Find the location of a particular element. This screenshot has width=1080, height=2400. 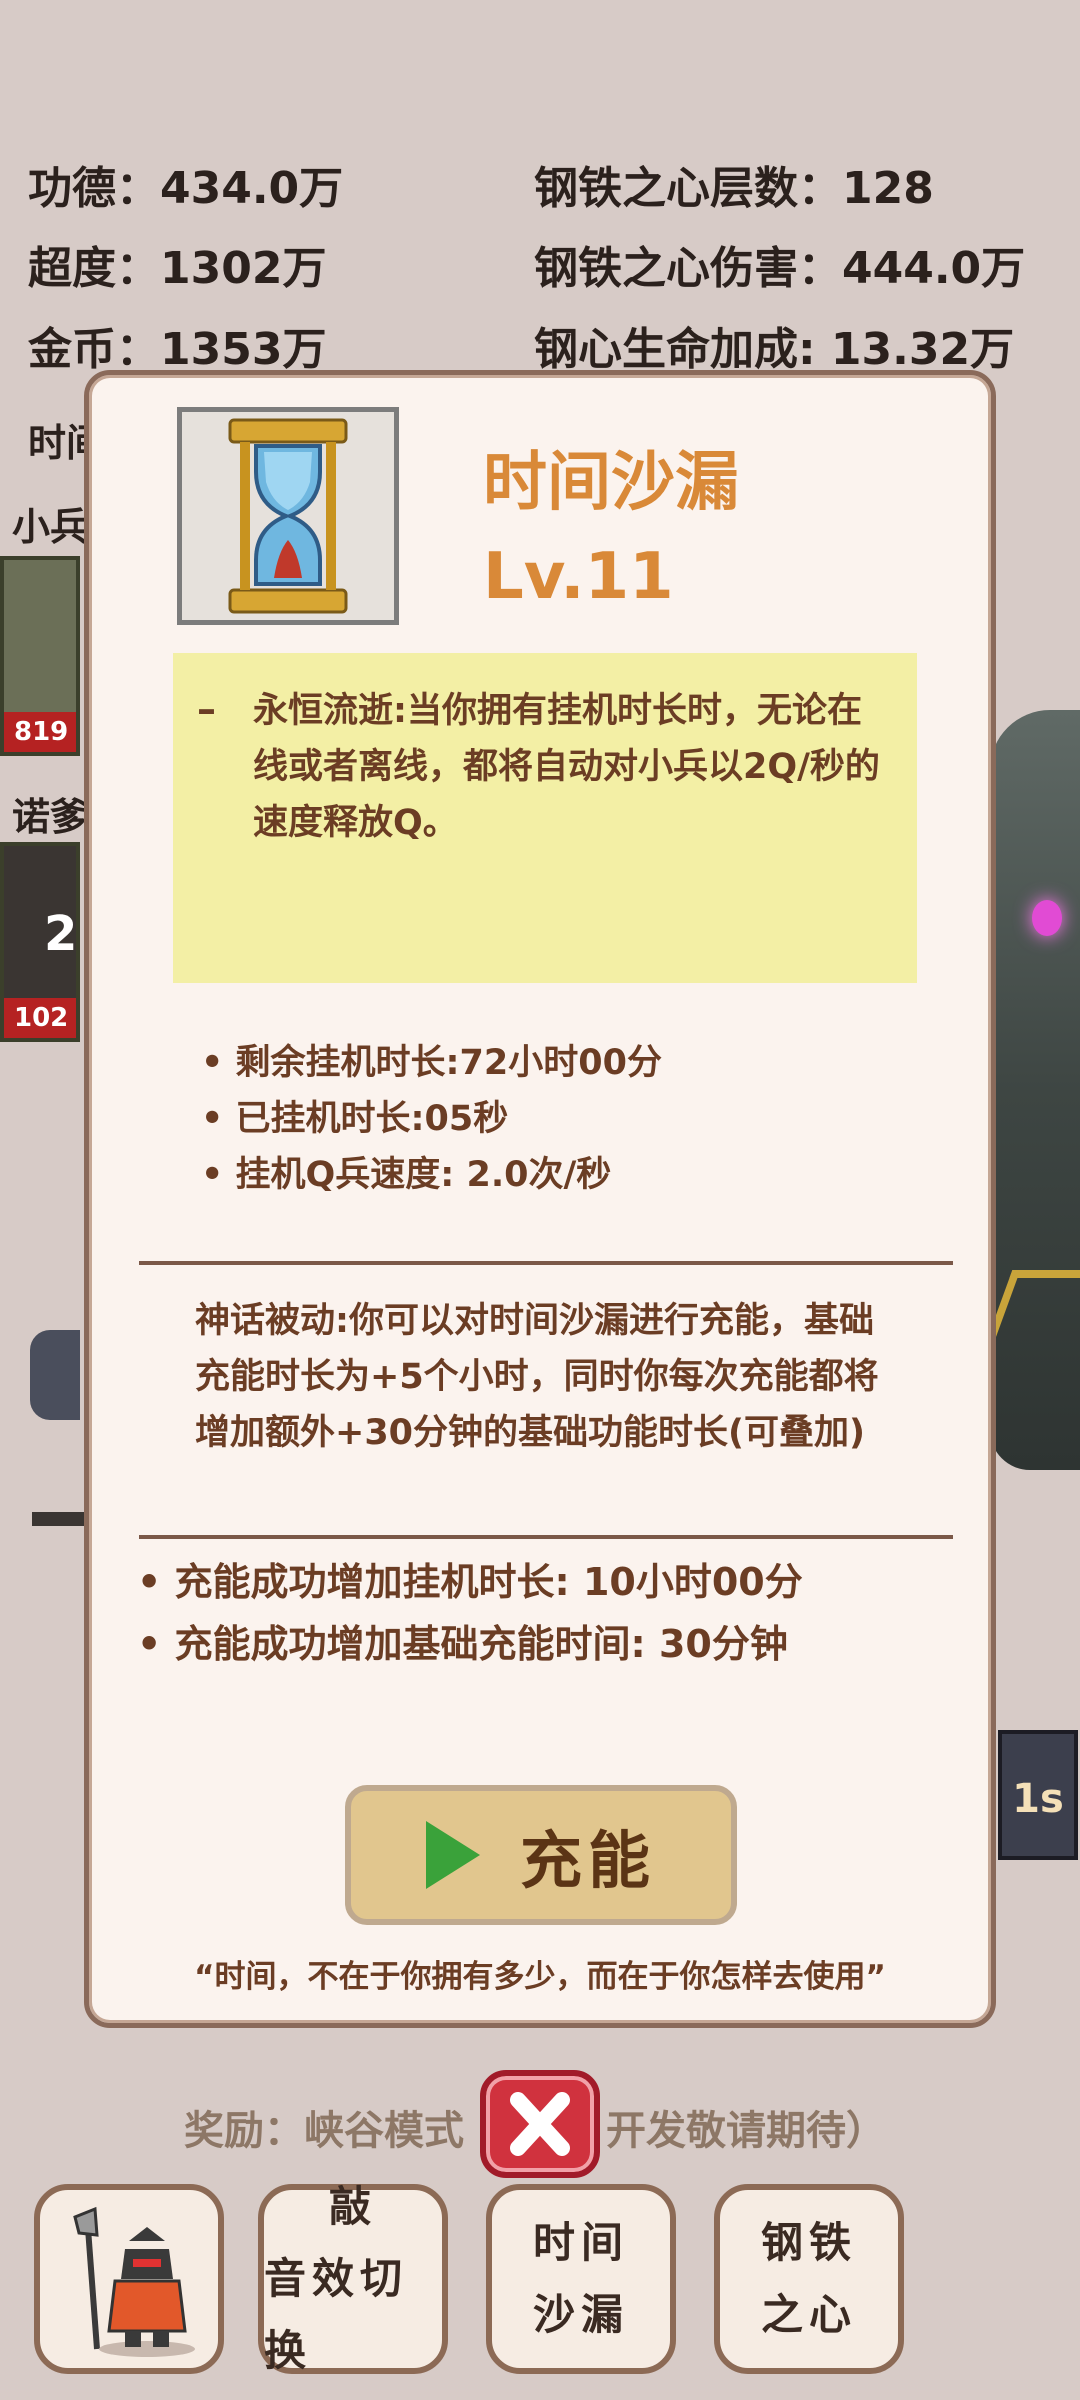

tab-hourglass: 时间 沙漏 is located at coordinates (581, 2279).